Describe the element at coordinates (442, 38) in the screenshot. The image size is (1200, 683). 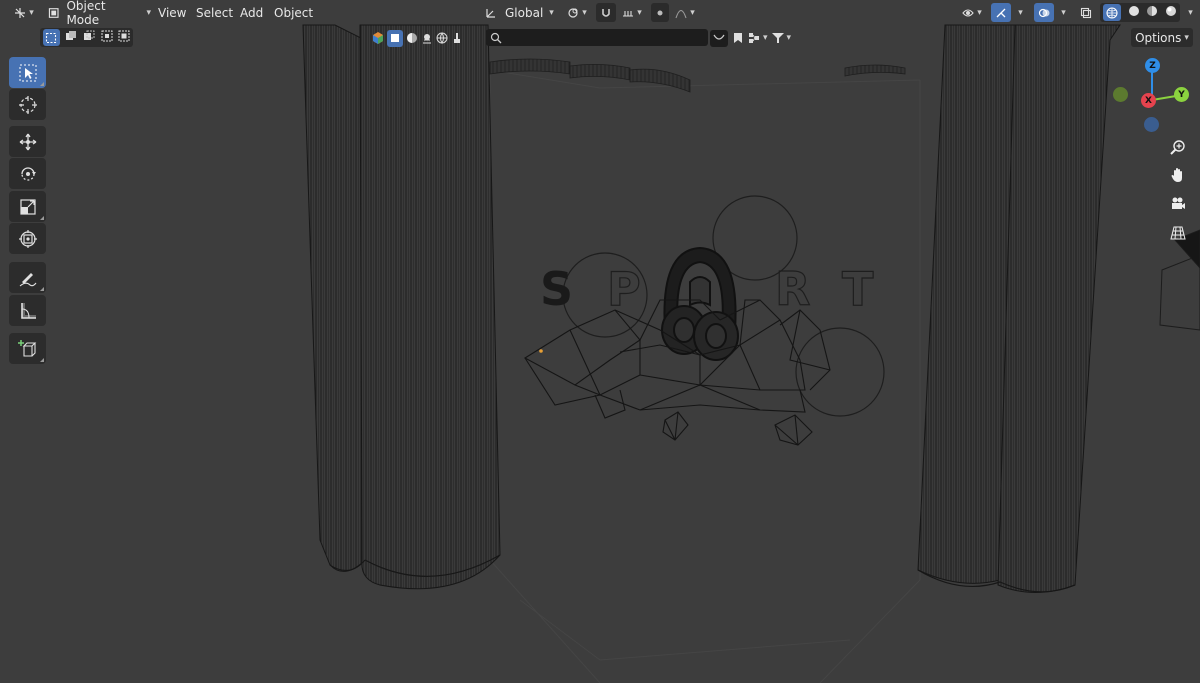
I see `world-filter-icon` at that location.